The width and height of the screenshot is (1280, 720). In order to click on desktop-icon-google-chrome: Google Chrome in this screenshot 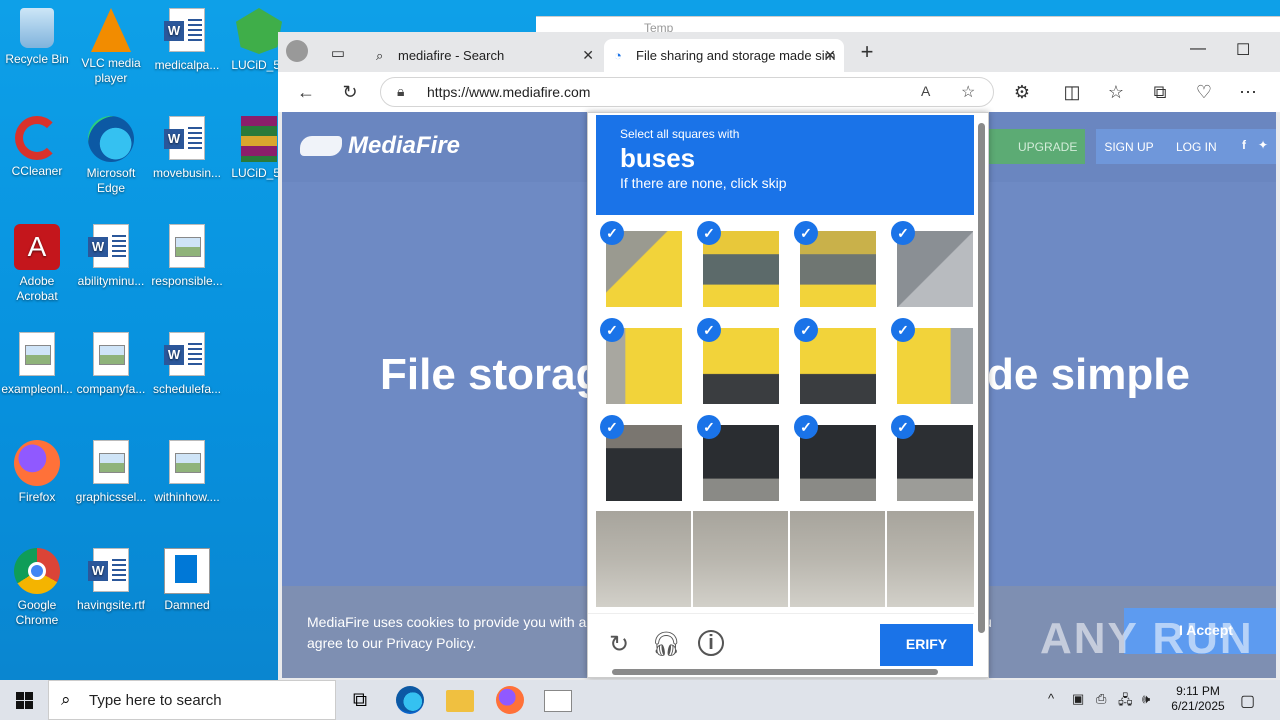, I will do `click(37, 588)`.